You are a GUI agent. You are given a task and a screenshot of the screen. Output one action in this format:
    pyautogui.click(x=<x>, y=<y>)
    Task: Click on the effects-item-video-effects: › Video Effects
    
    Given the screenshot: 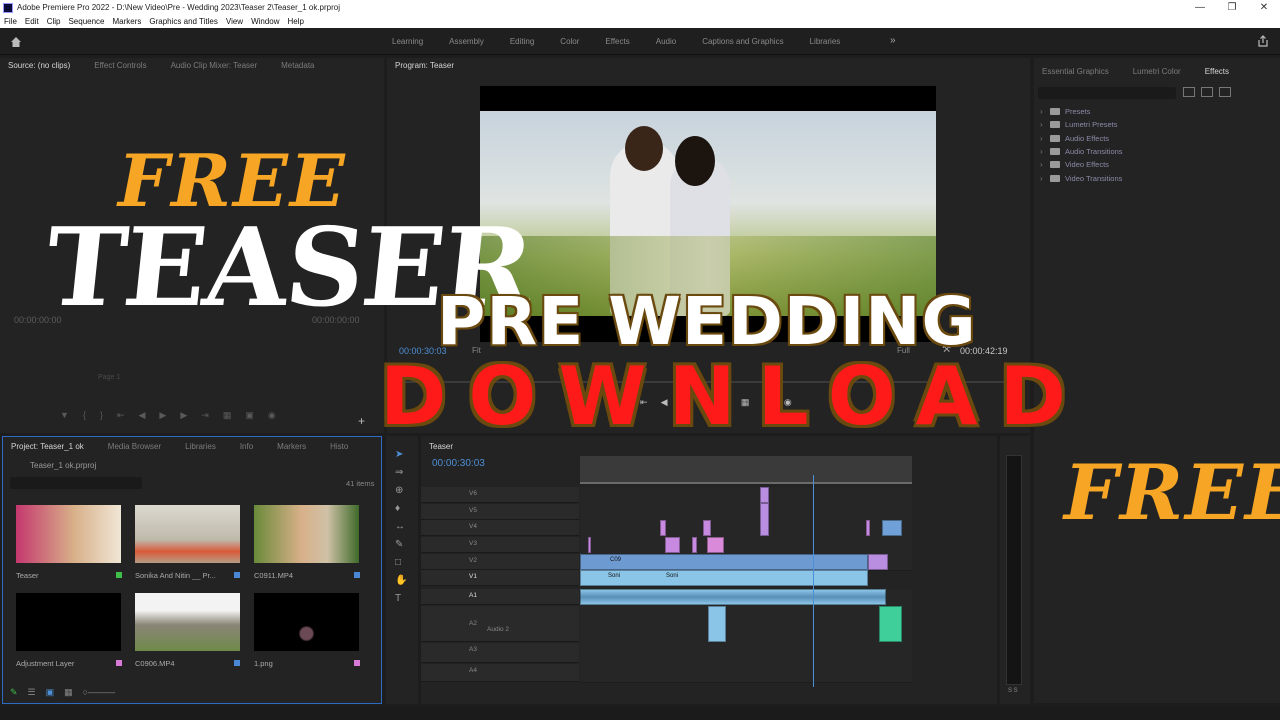 What is the action you would take?
    pyautogui.click(x=1081, y=164)
    